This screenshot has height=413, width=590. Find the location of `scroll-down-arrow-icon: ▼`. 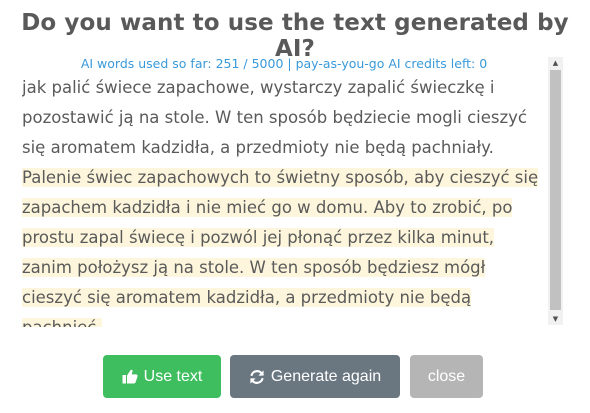

scroll-down-arrow-icon: ▼ is located at coordinates (555, 319).